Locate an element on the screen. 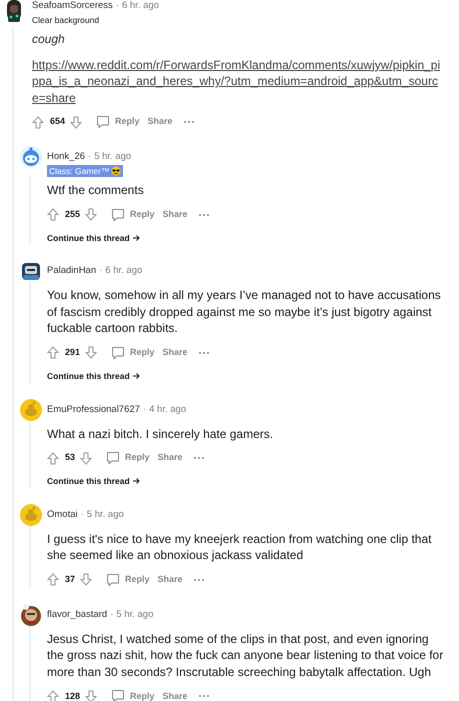  username: EmuProfessional7627 is located at coordinates (93, 410).